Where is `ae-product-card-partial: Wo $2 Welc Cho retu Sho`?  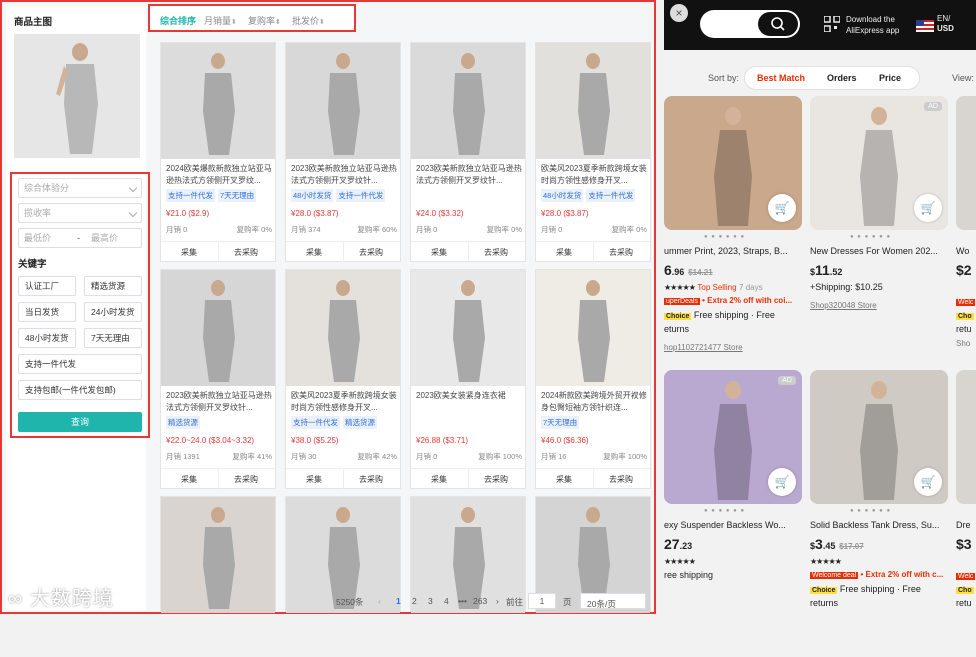 ae-product-card-partial: Wo $2 Welc Cho retu Sho is located at coordinates (966, 221).